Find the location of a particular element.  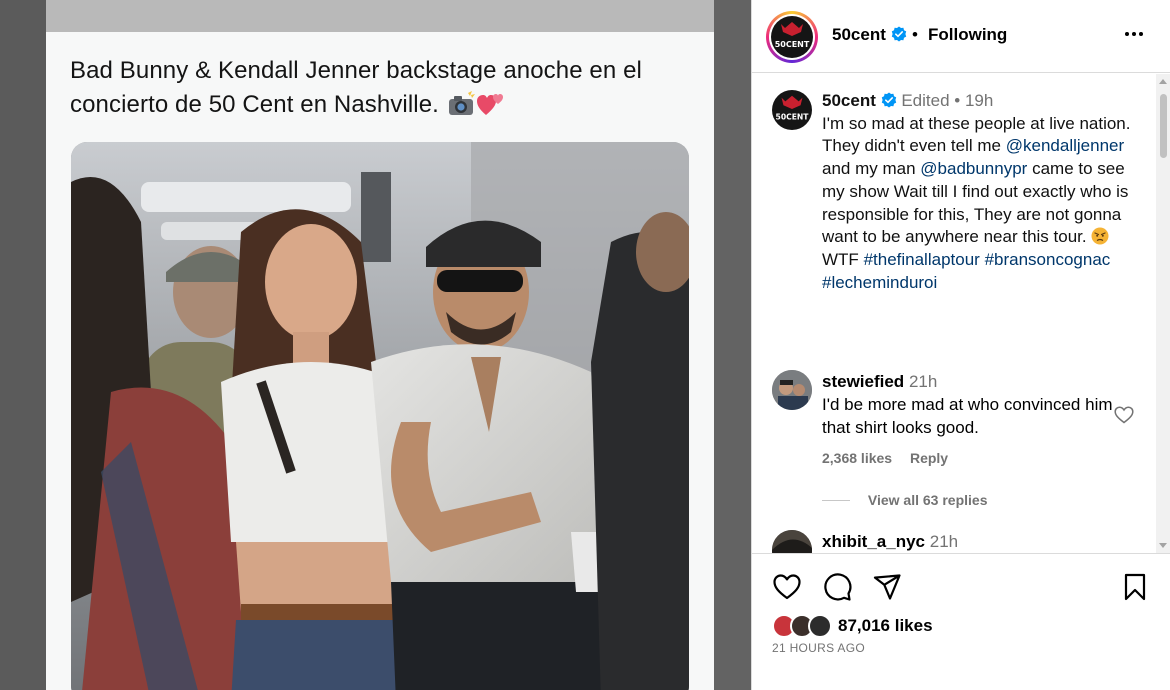

post-header: 50CENT 50cent • Following is located at coordinates (961, 36).